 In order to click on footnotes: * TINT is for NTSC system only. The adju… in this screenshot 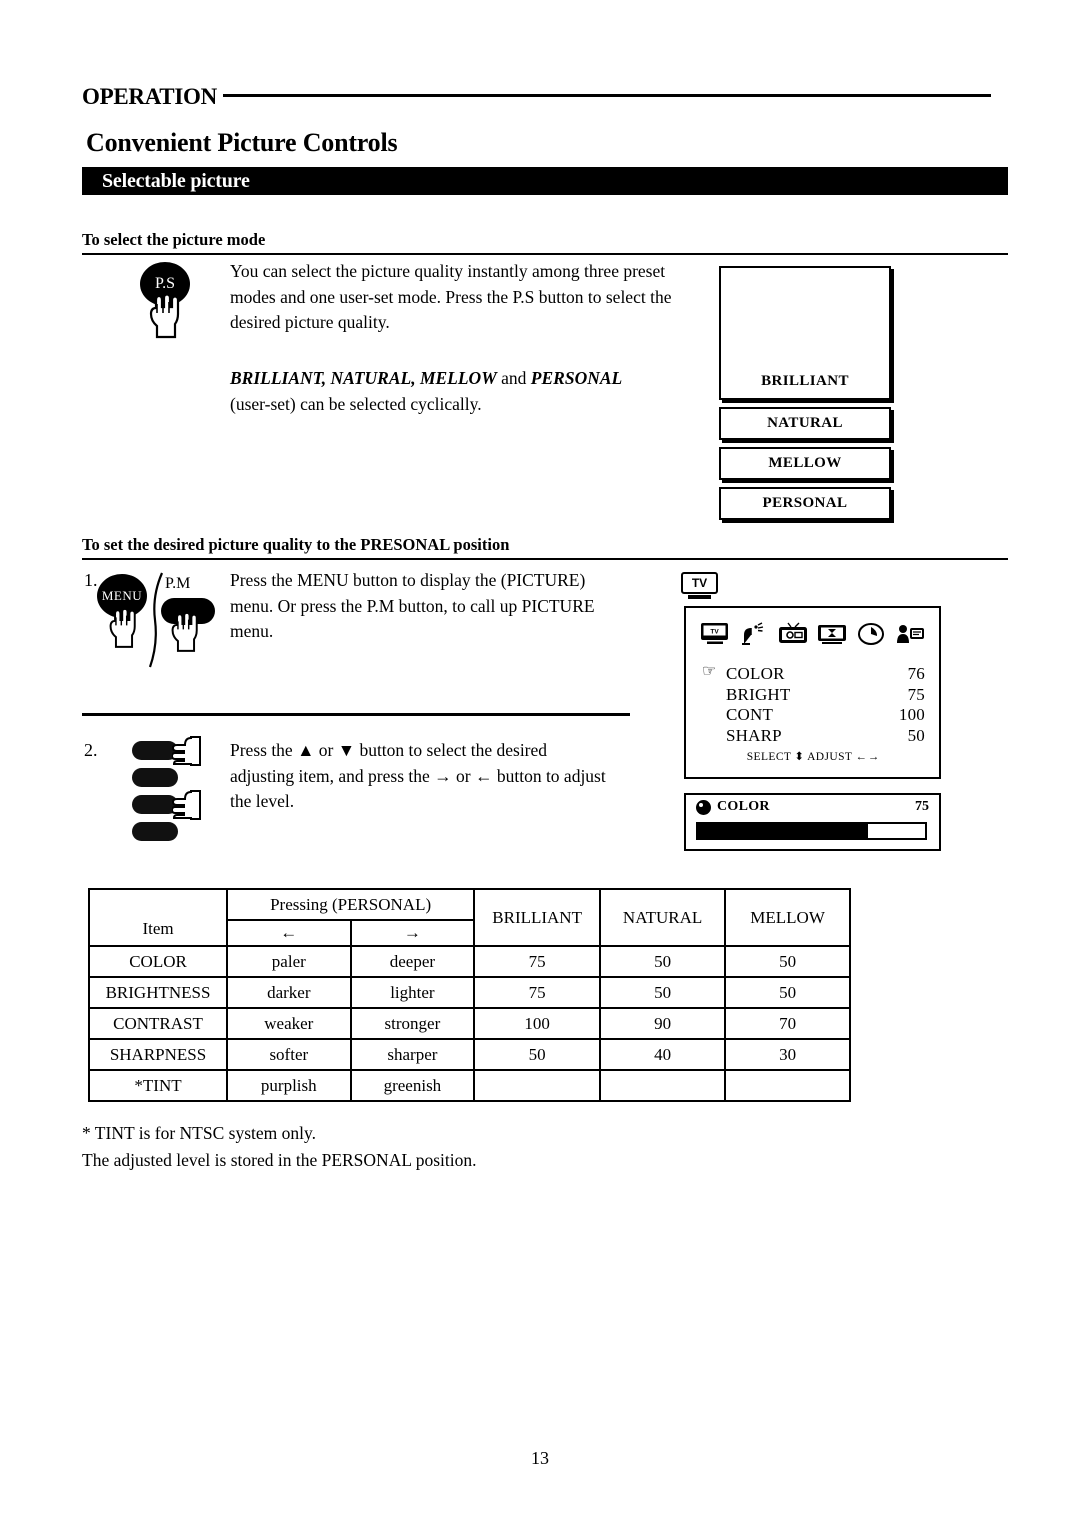, I will do `click(432, 1147)`.